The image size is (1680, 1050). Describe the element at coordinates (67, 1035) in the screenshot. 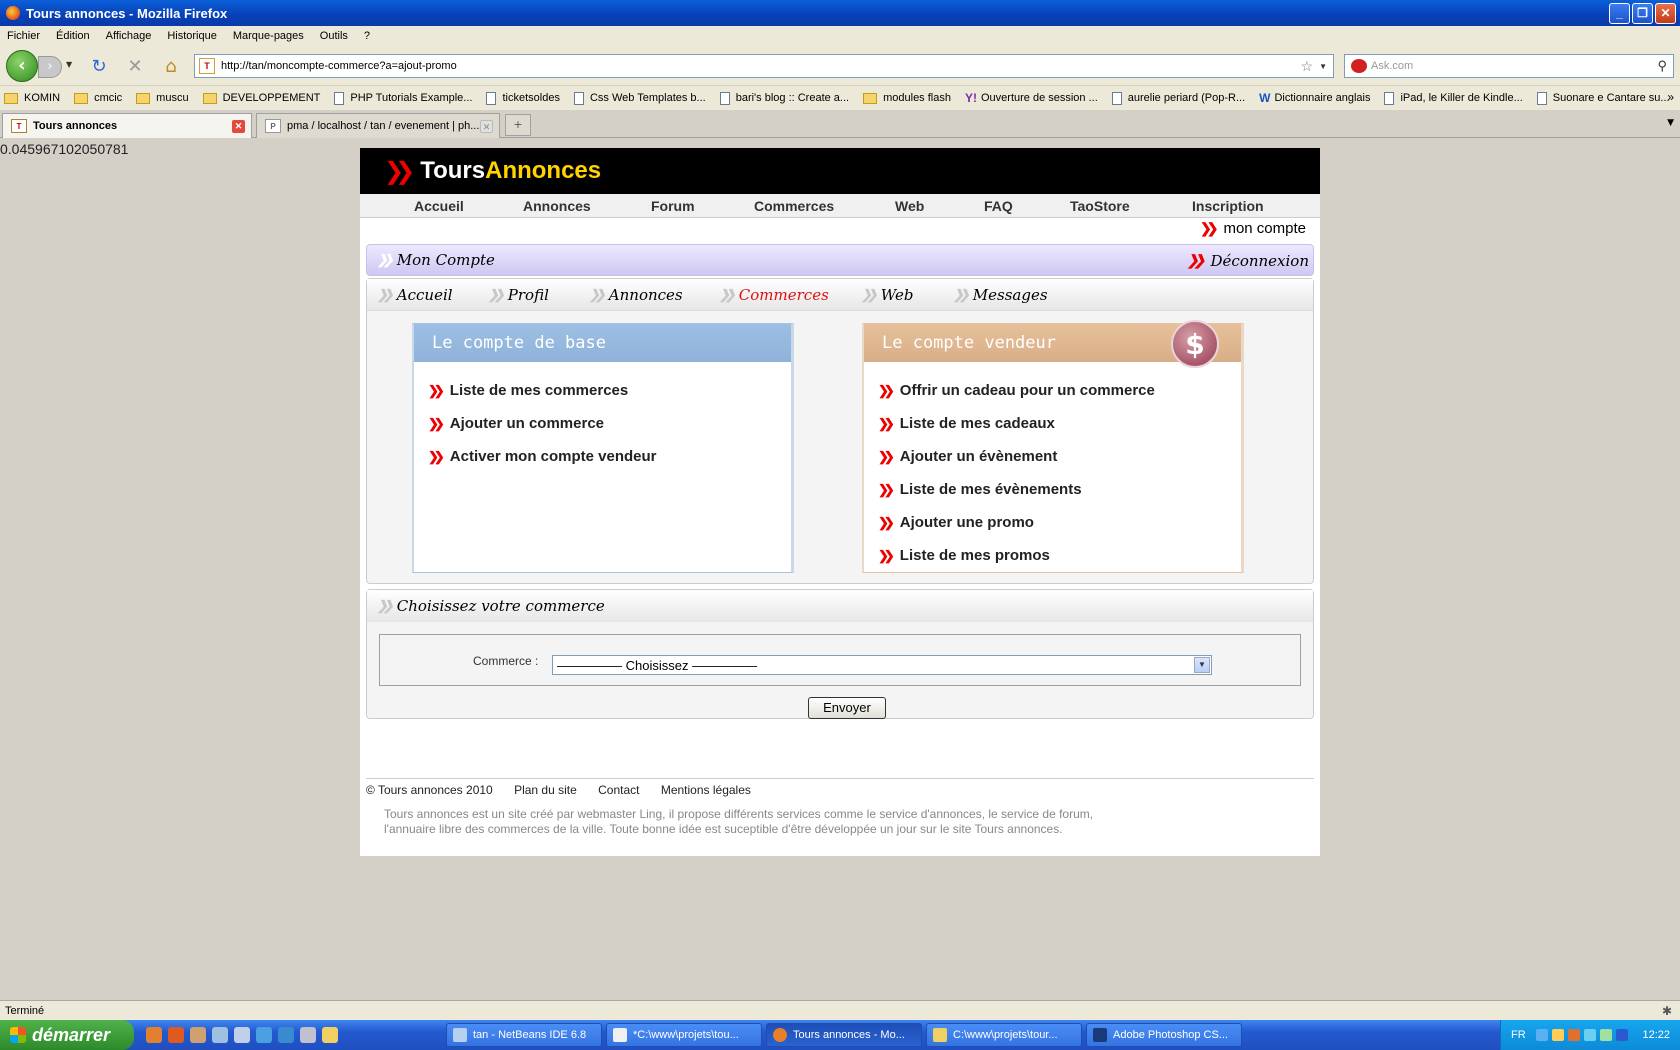

I see `start-button: démarrer` at that location.